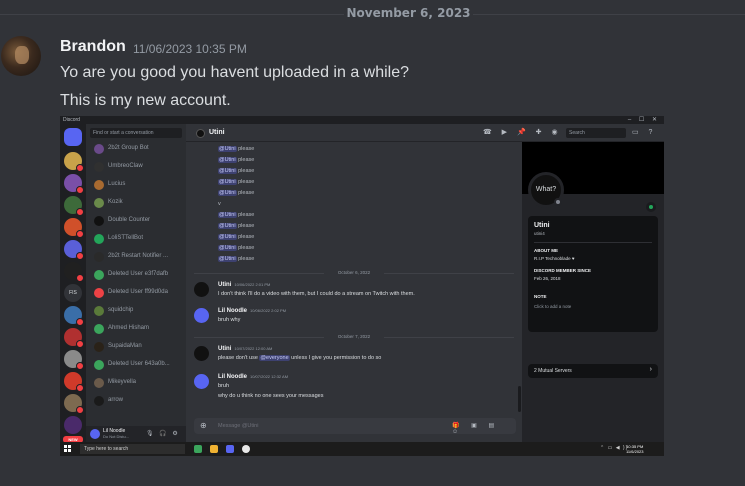  Describe the element at coordinates (71, 120) in the screenshot. I see `window-title: Discord` at that location.